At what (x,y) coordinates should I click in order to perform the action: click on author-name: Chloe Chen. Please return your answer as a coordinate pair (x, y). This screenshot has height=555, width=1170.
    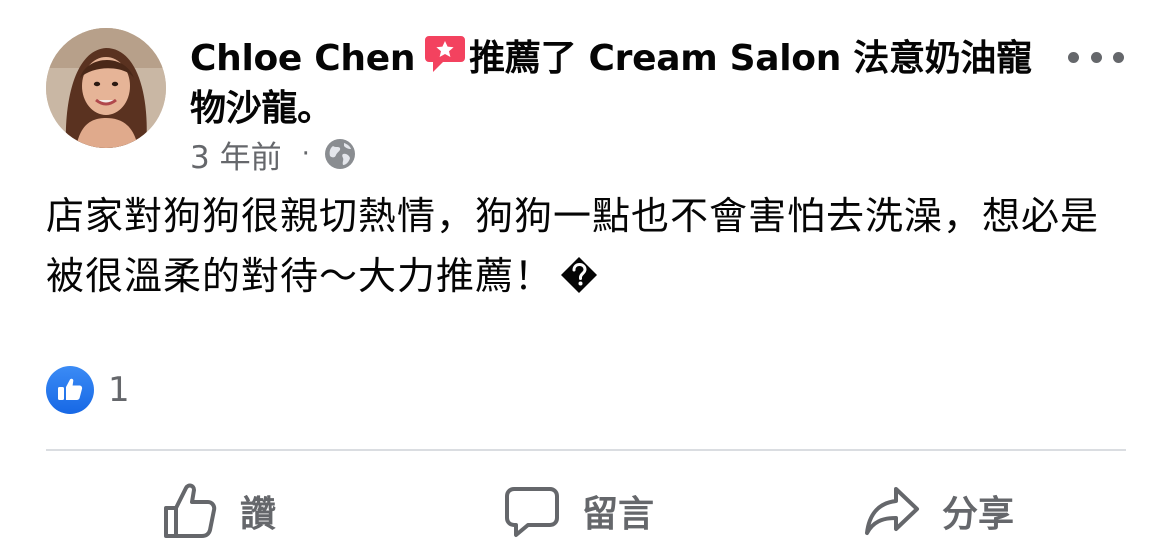
    Looking at the image, I should click on (302, 58).